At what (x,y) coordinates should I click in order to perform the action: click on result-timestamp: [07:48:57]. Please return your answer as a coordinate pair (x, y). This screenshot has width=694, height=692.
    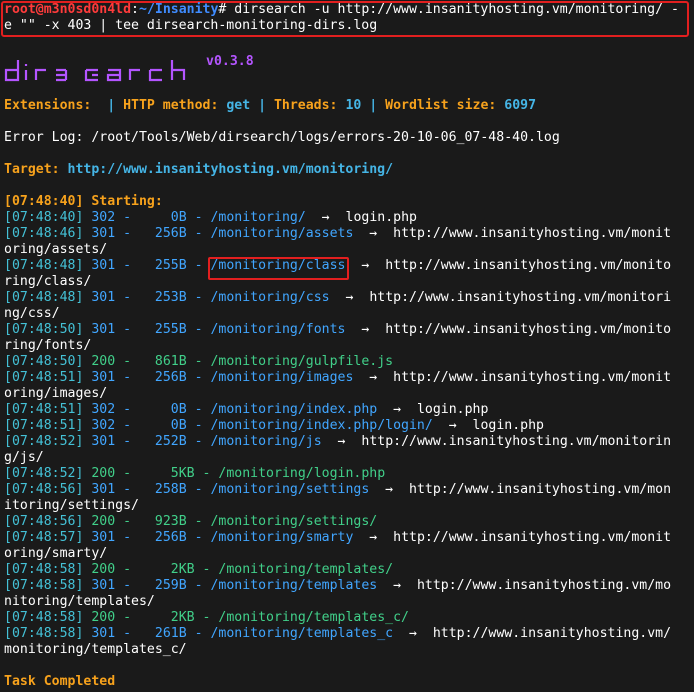
    Looking at the image, I should click on (44, 537).